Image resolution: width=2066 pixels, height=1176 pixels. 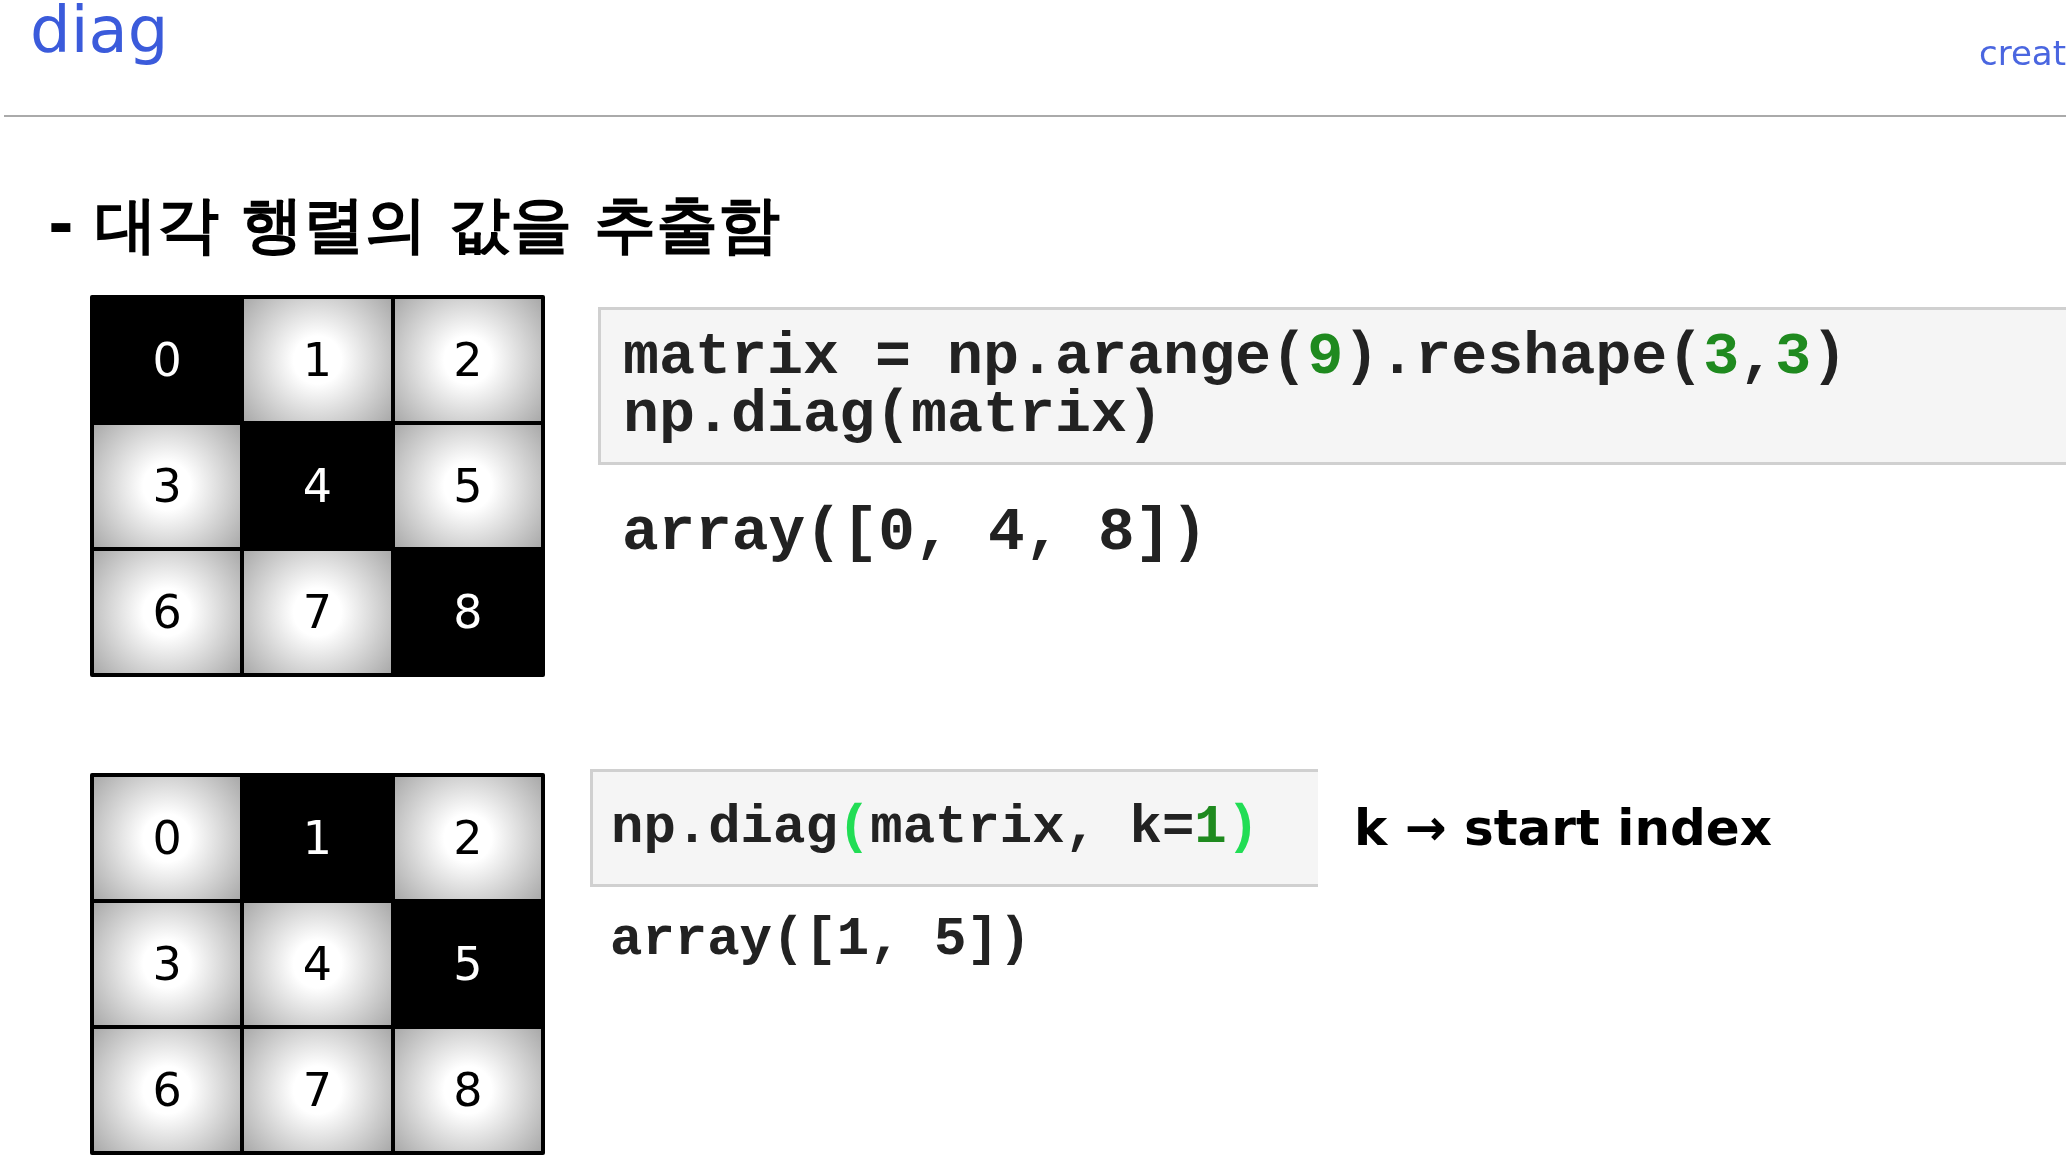 I want to click on heading: - 대각 행렬의 값을 추출함, so click(x=415, y=225).